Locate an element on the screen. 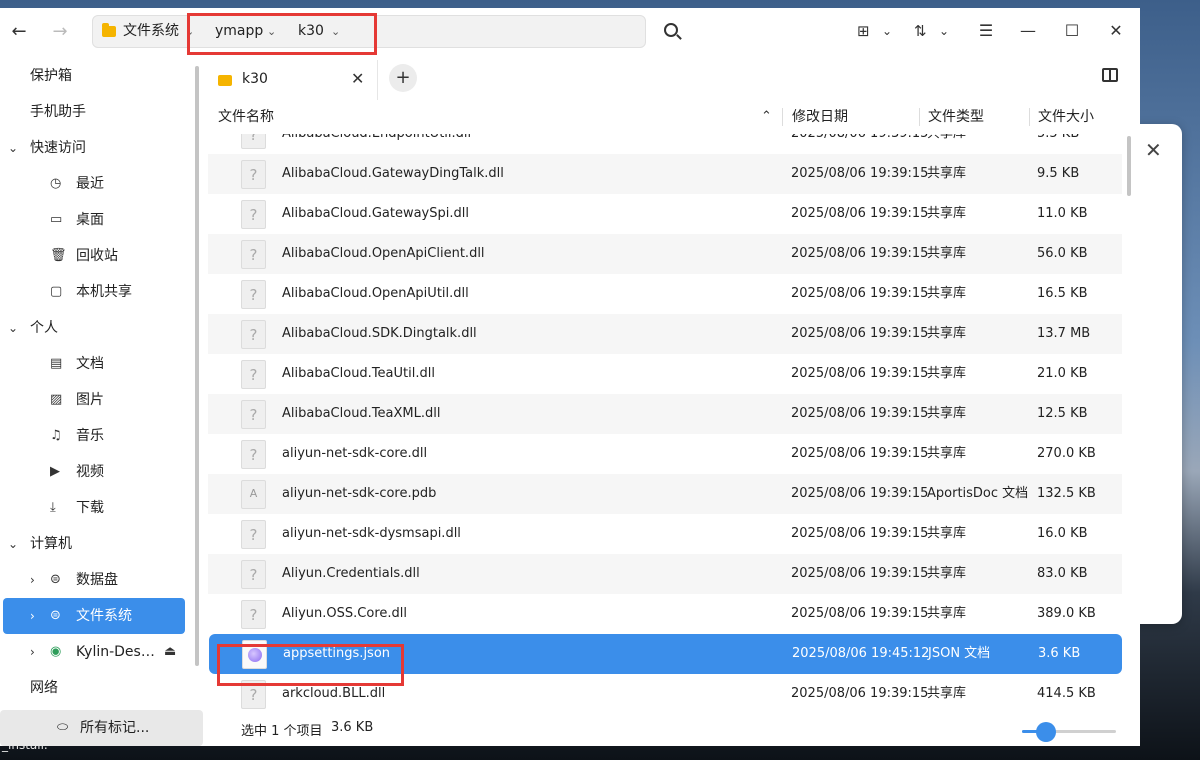  minimize-button: — is located at coordinates (1028, 31).